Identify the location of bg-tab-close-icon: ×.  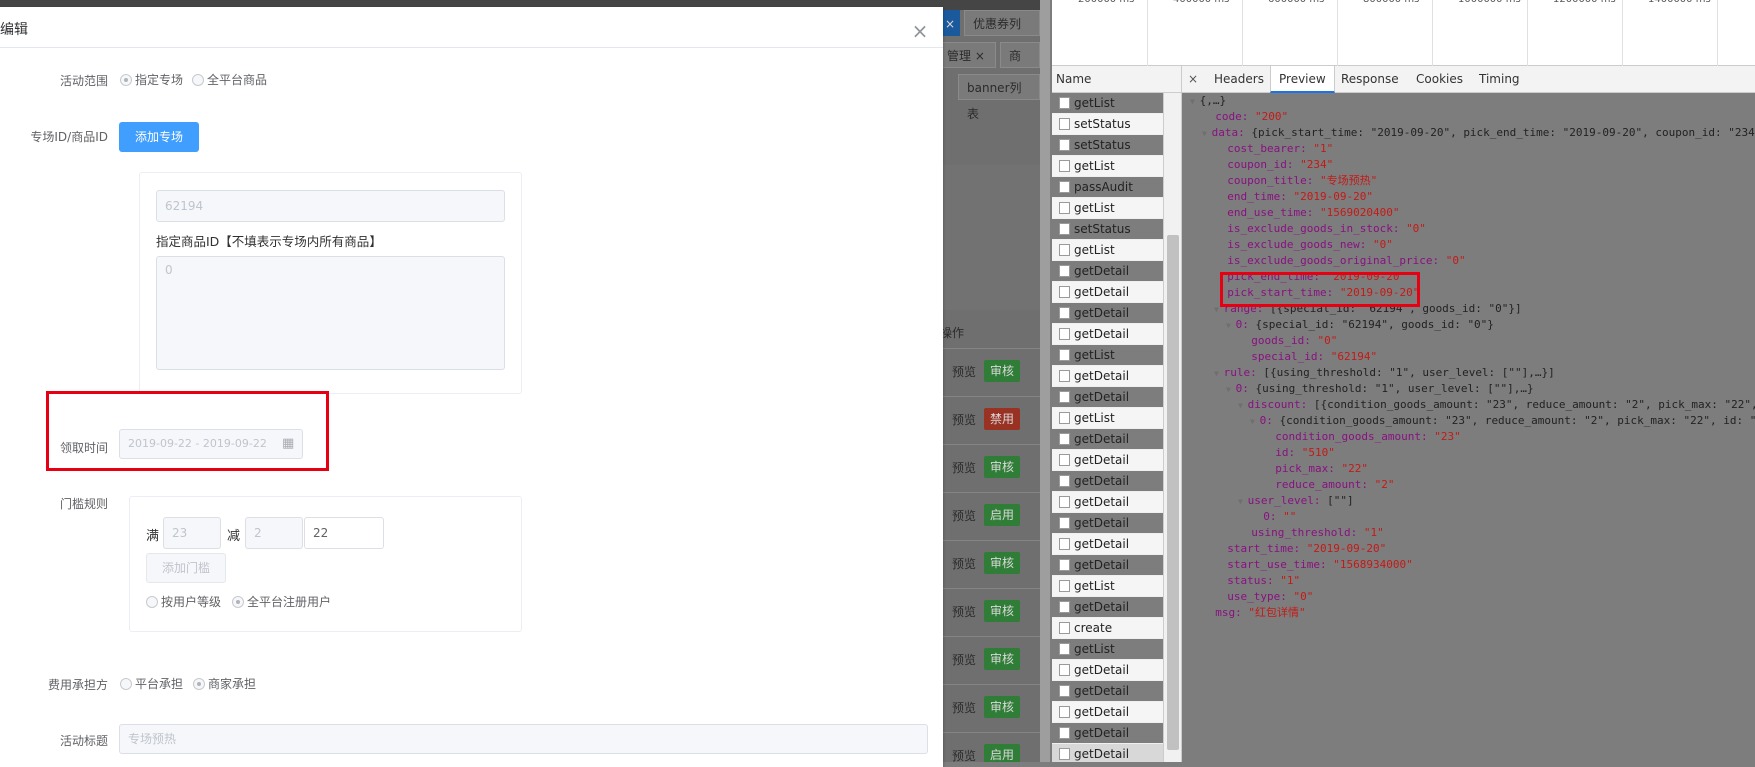
(950, 23).